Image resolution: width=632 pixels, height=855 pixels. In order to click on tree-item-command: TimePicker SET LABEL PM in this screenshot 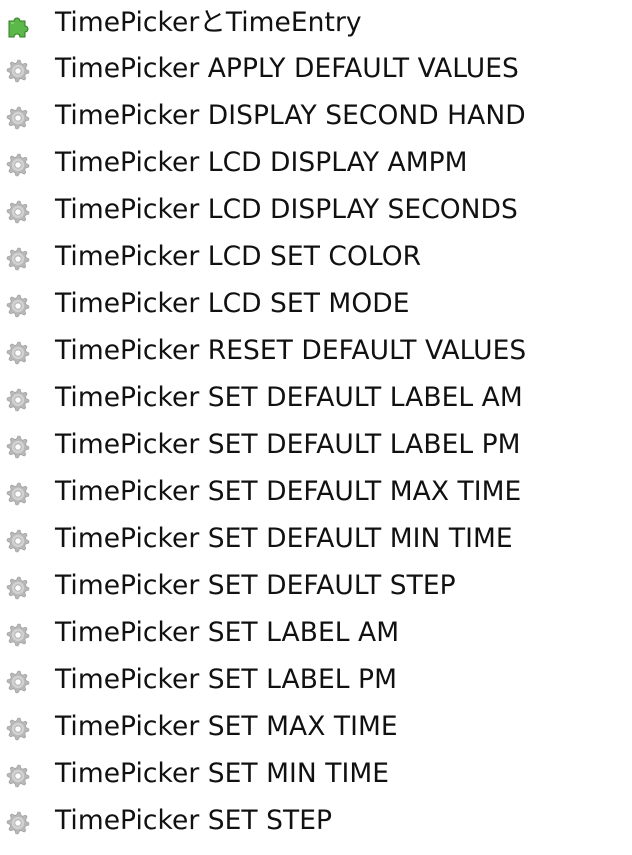, I will do `click(316, 681)`.